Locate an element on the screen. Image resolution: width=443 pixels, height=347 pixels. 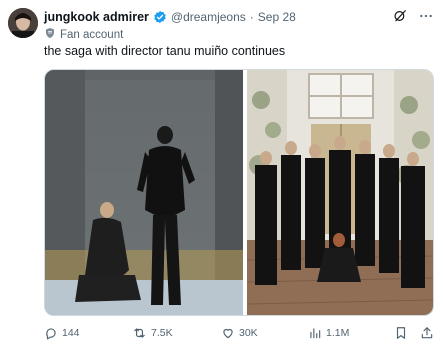
repost-button: 7.5K is located at coordinates (152, 333).